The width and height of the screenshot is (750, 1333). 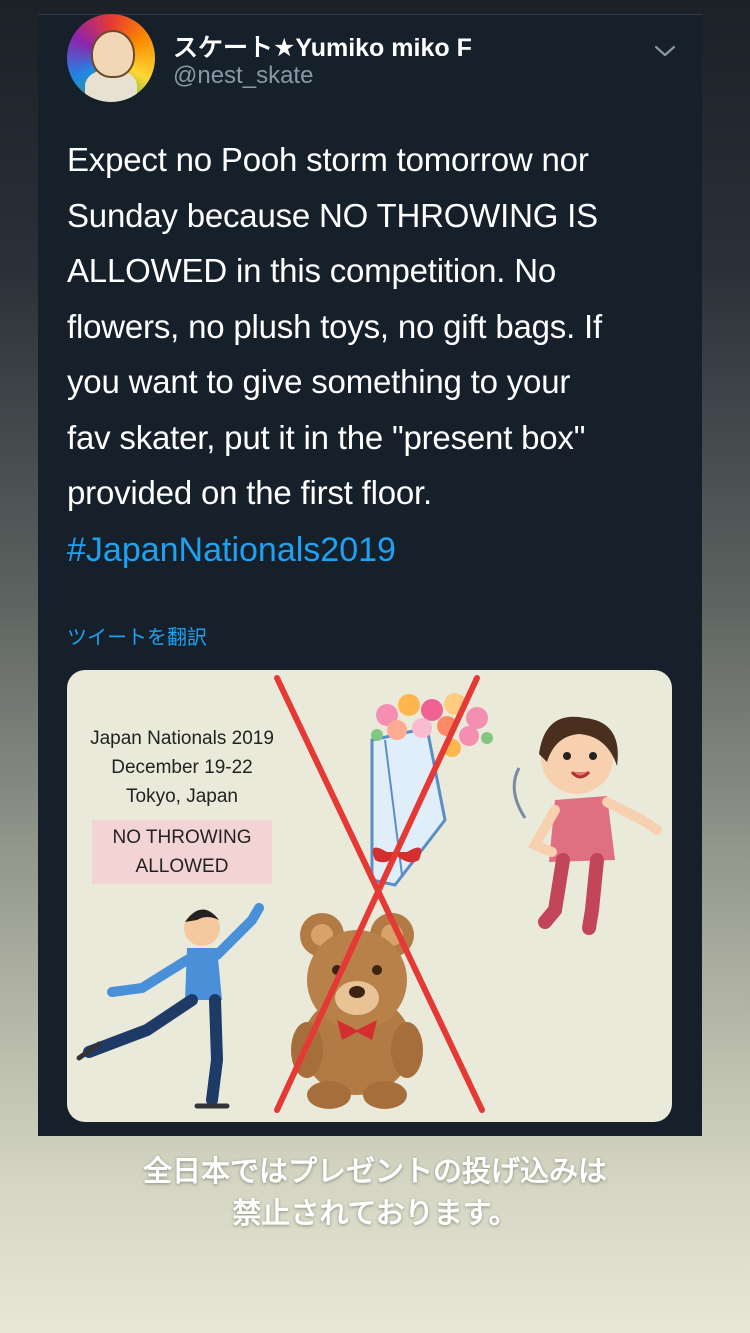 What do you see at coordinates (375, 1213) in the screenshot?
I see `caption-line: 禁止されております。` at bounding box center [375, 1213].